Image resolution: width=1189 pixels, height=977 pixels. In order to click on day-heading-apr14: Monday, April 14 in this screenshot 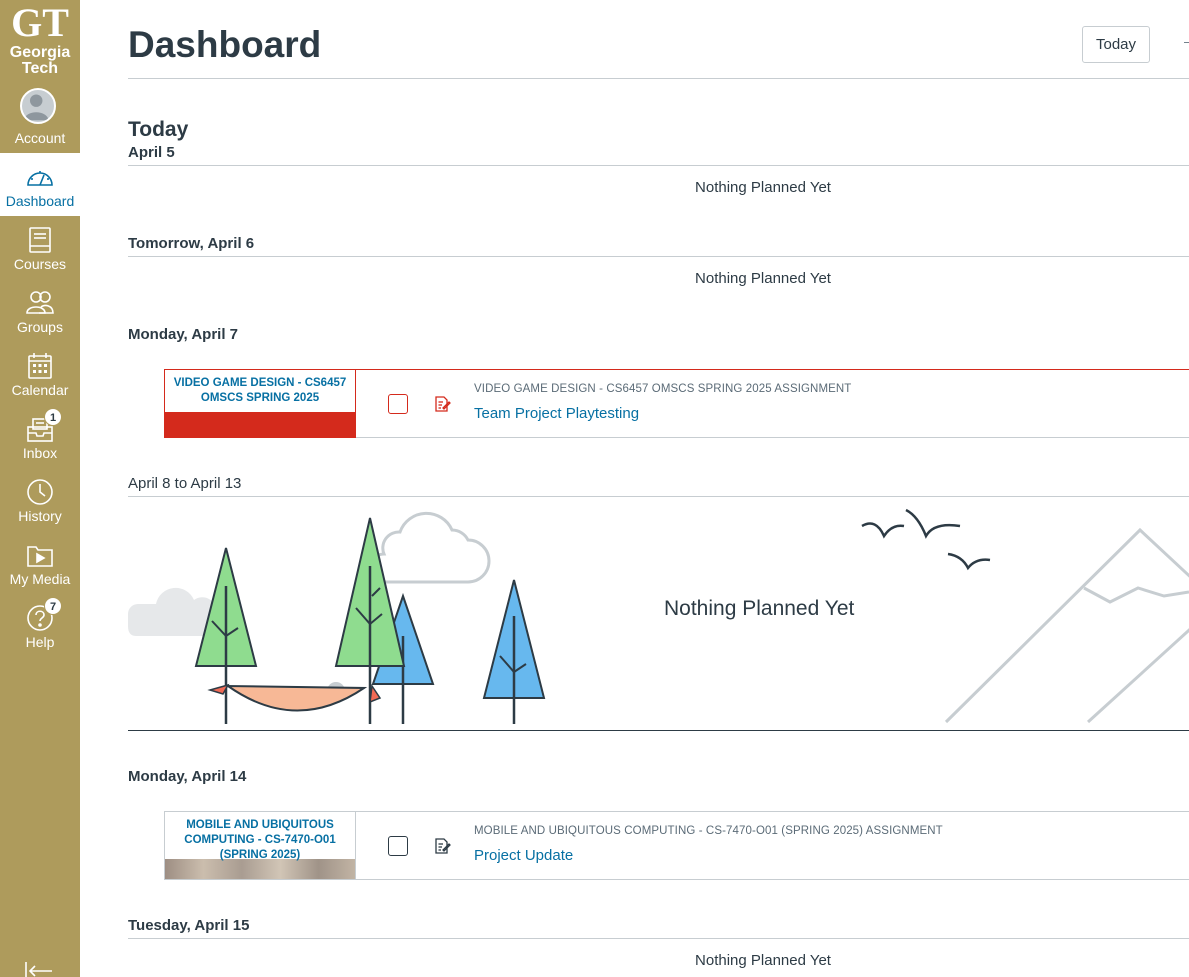, I will do `click(187, 776)`.